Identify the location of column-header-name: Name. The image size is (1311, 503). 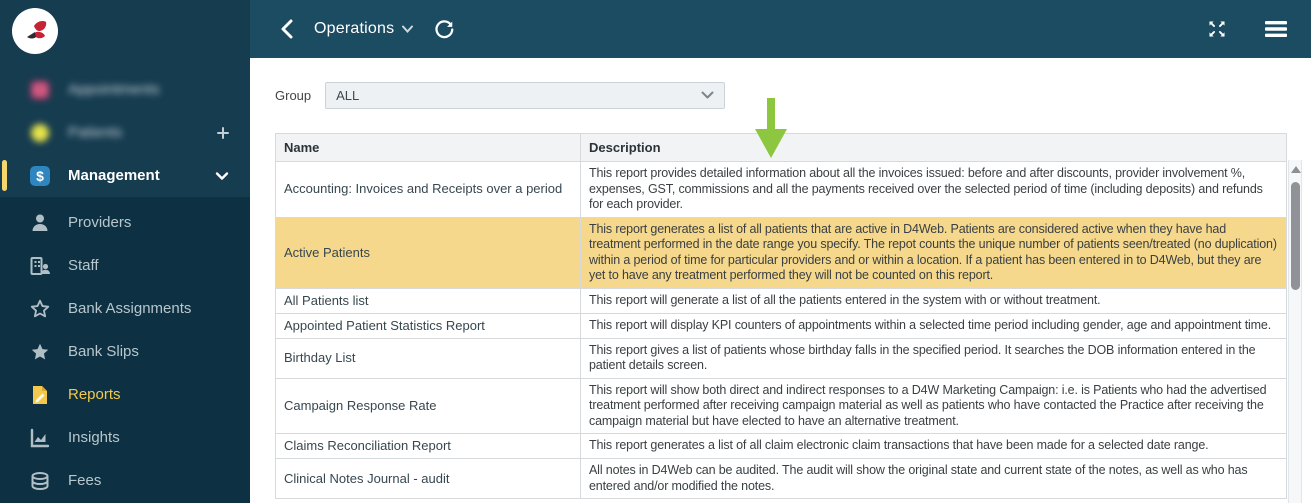
(428, 147).